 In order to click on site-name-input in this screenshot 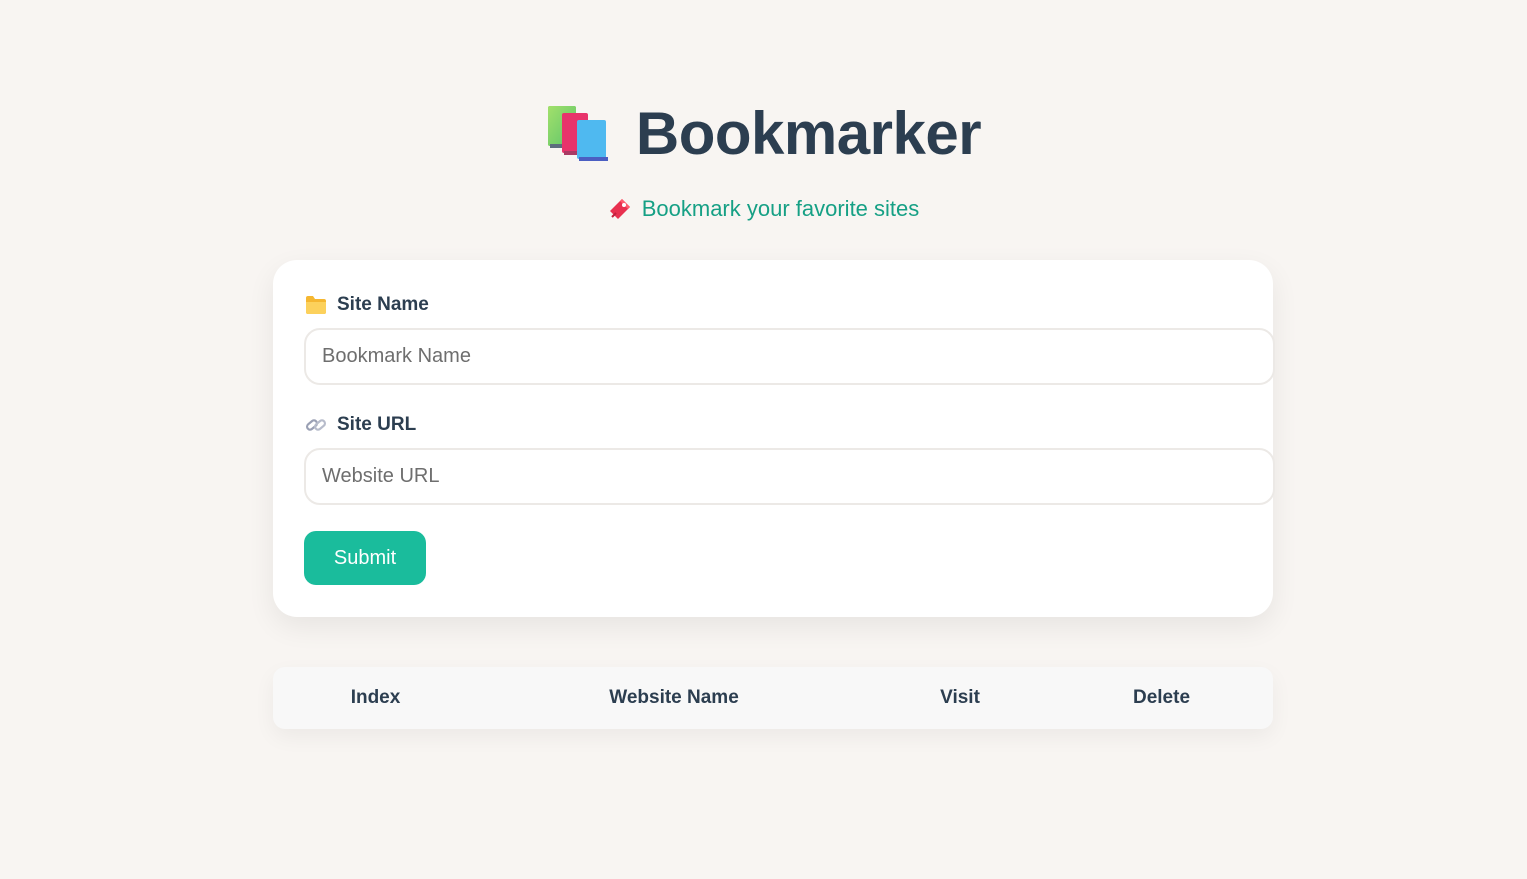, I will do `click(789, 356)`.